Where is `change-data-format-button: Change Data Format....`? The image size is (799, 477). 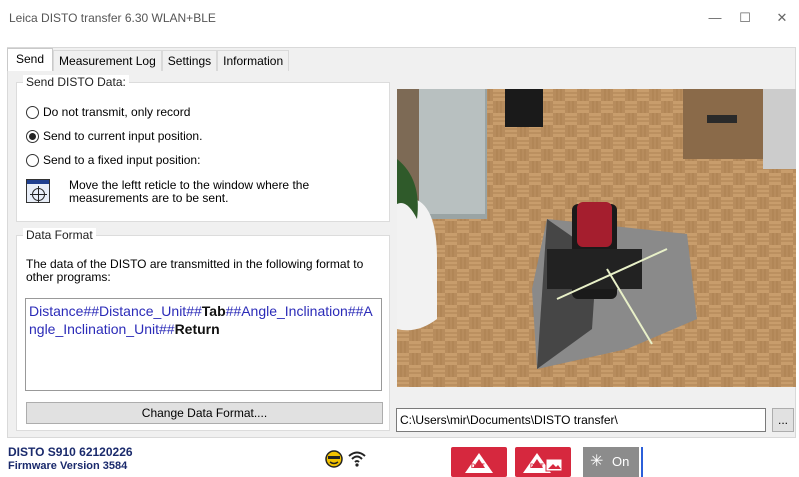 change-data-format-button: Change Data Format.... is located at coordinates (204, 413).